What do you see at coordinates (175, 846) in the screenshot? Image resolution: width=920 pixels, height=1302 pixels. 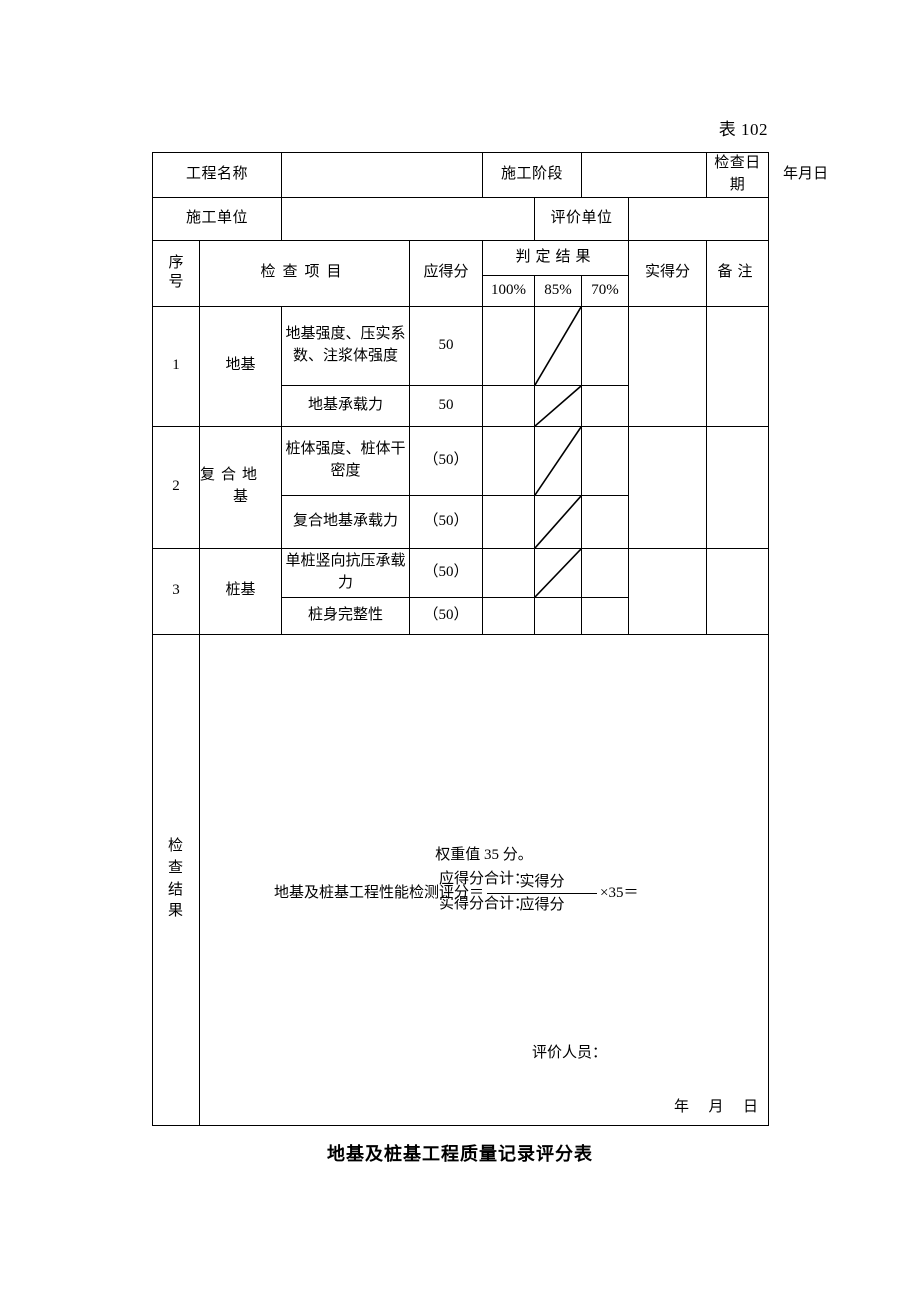 I see `result-label-char-1: 检` at bounding box center [175, 846].